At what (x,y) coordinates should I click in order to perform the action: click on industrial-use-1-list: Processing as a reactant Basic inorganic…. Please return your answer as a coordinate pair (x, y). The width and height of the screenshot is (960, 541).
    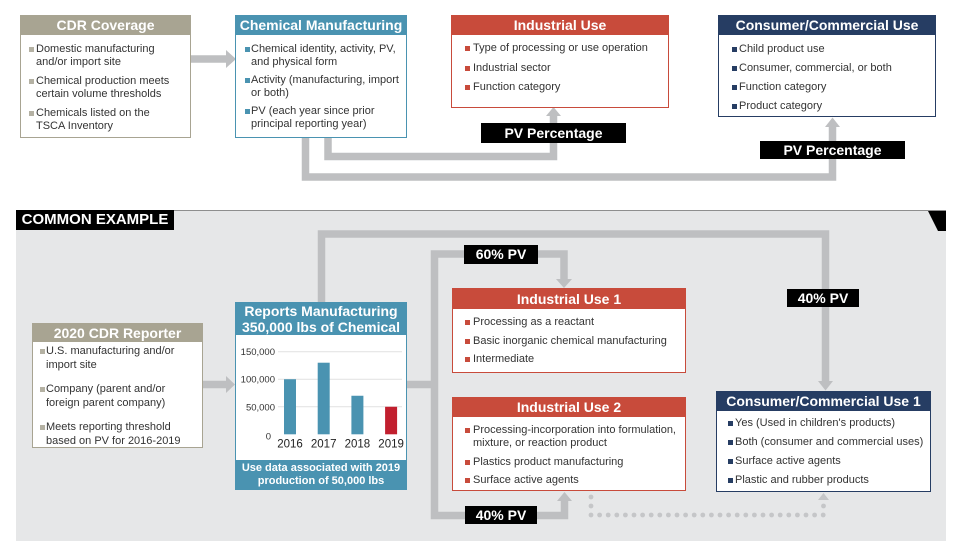
    Looking at the image, I should click on (569, 337).